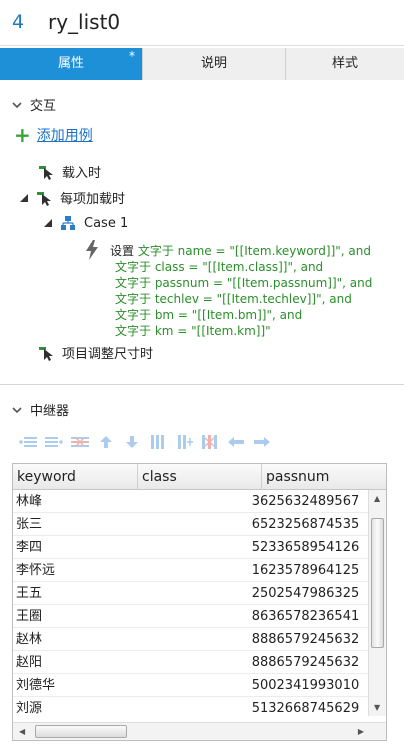 Image resolution: width=404 pixels, height=744 pixels. I want to click on delete-row-icon, so click(80, 442).